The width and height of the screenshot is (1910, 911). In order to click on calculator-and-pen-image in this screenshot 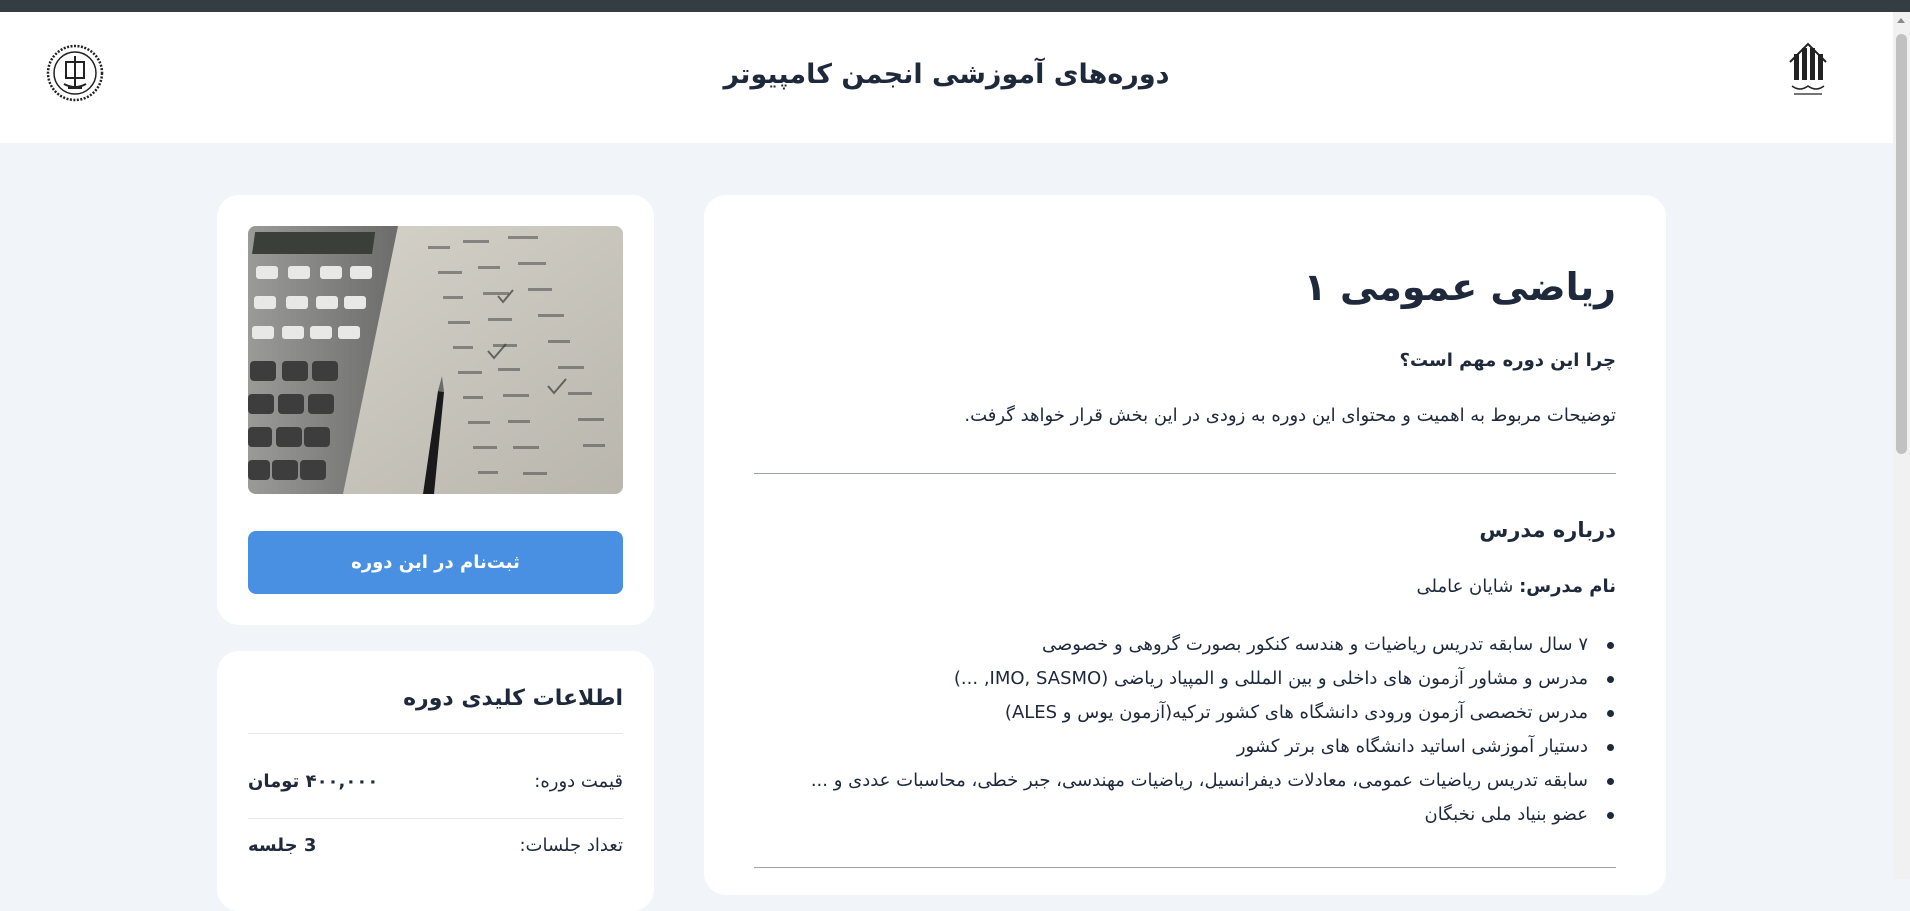, I will do `click(435, 360)`.